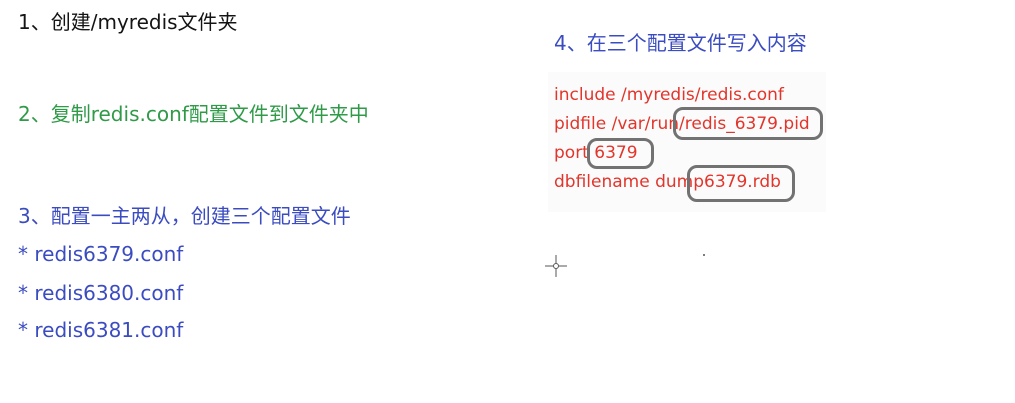 This screenshot has height=403, width=1015. I want to click on crosshair-cursor-icon, so click(556, 266).